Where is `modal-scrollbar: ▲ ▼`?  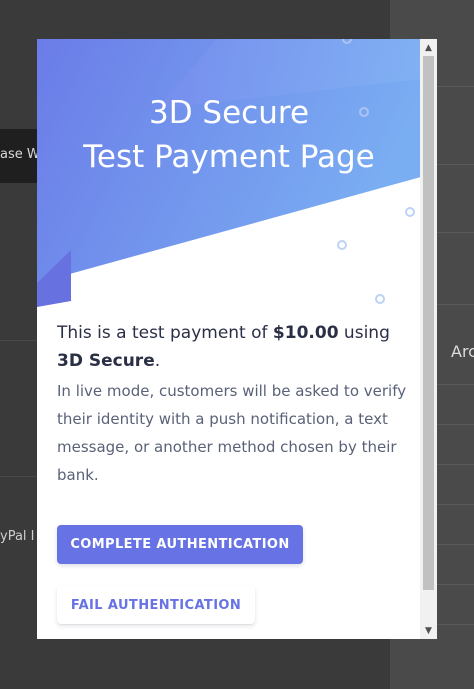 modal-scrollbar: ▲ ▼ is located at coordinates (428, 339).